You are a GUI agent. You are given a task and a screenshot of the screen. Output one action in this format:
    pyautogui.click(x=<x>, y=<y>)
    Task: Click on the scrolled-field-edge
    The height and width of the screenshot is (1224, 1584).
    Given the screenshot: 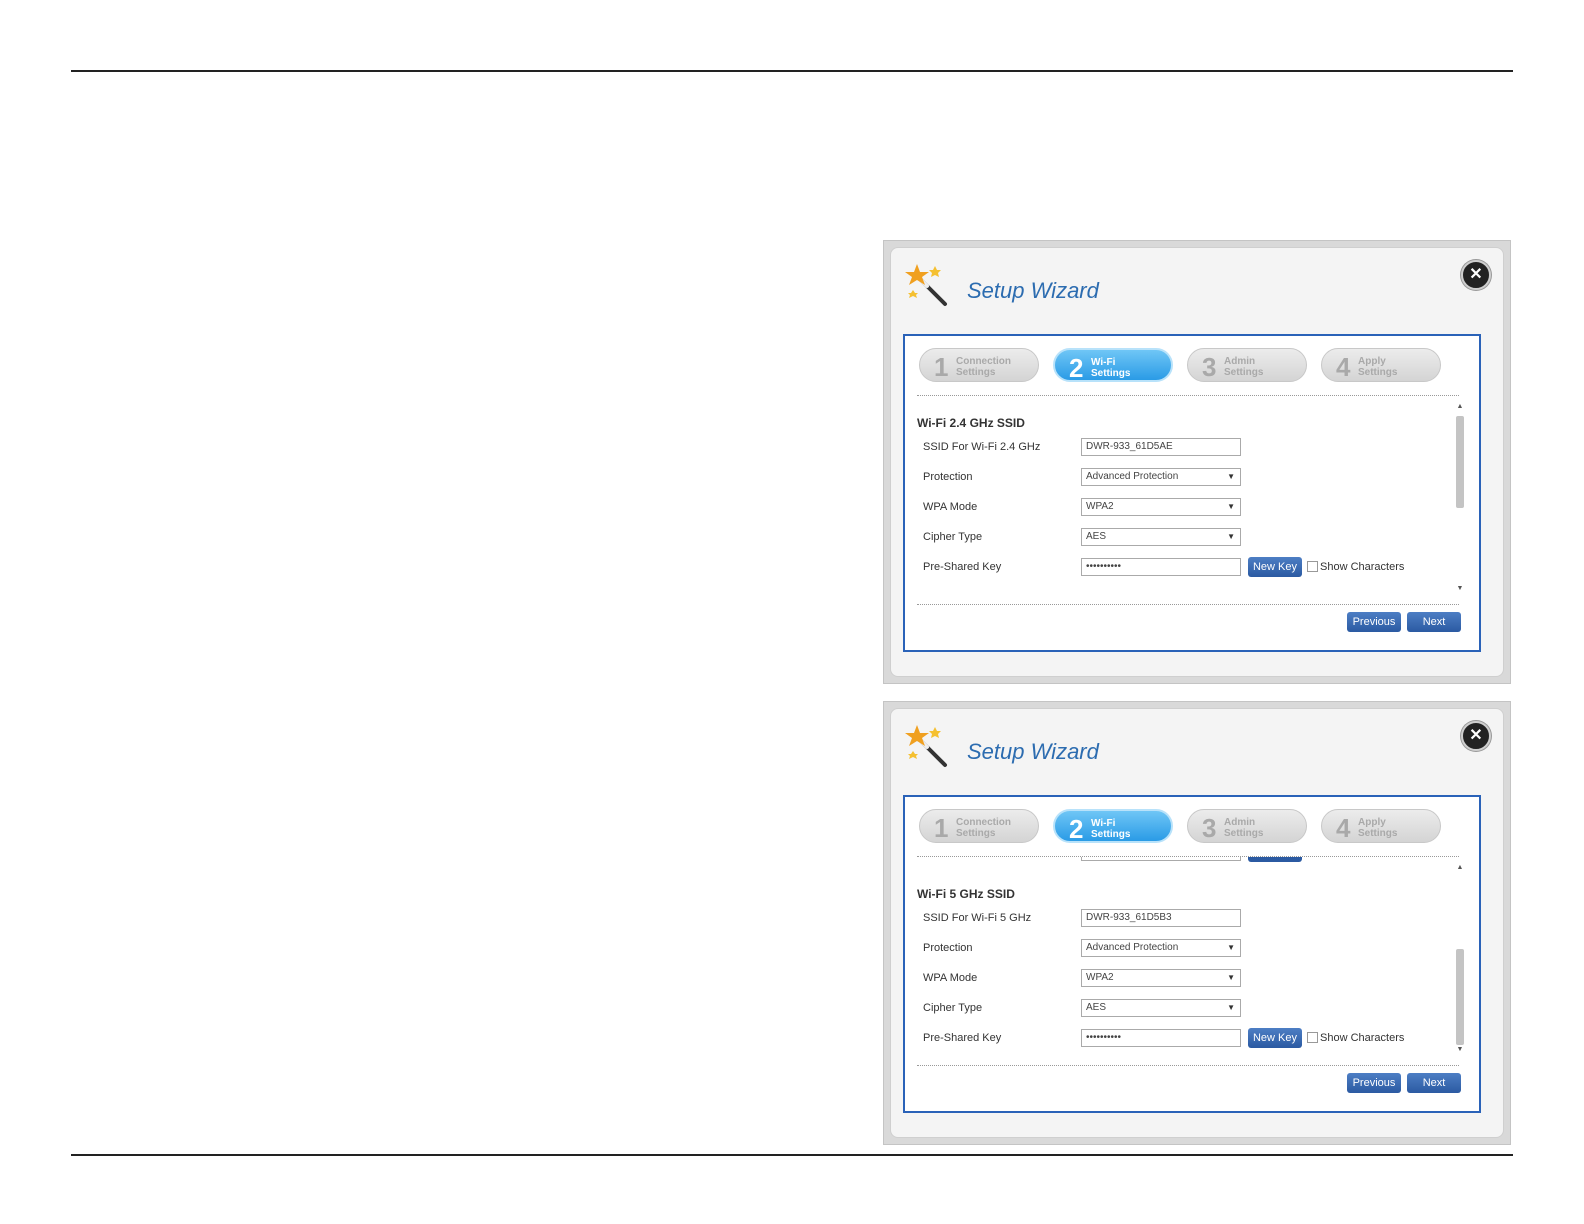 What is the action you would take?
    pyautogui.click(x=1161, y=859)
    